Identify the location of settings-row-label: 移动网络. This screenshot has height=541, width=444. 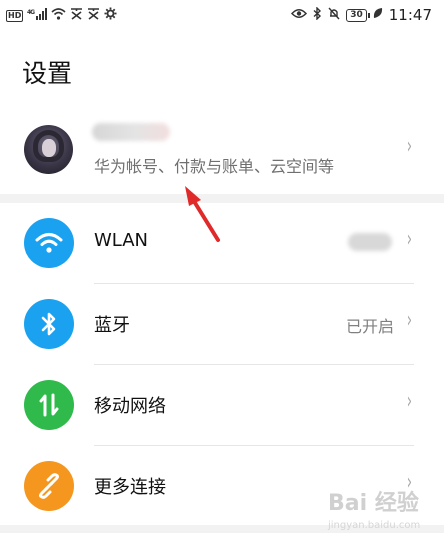
(130, 406).